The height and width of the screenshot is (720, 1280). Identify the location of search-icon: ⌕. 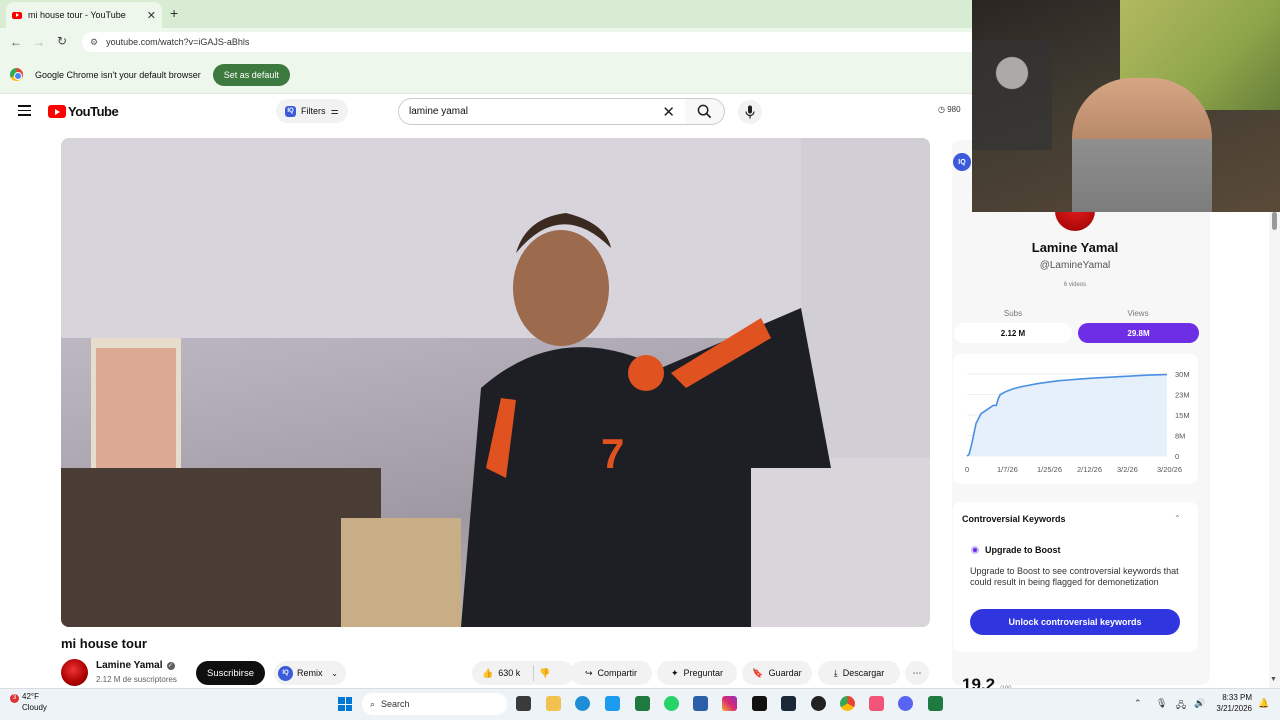
(373, 703).